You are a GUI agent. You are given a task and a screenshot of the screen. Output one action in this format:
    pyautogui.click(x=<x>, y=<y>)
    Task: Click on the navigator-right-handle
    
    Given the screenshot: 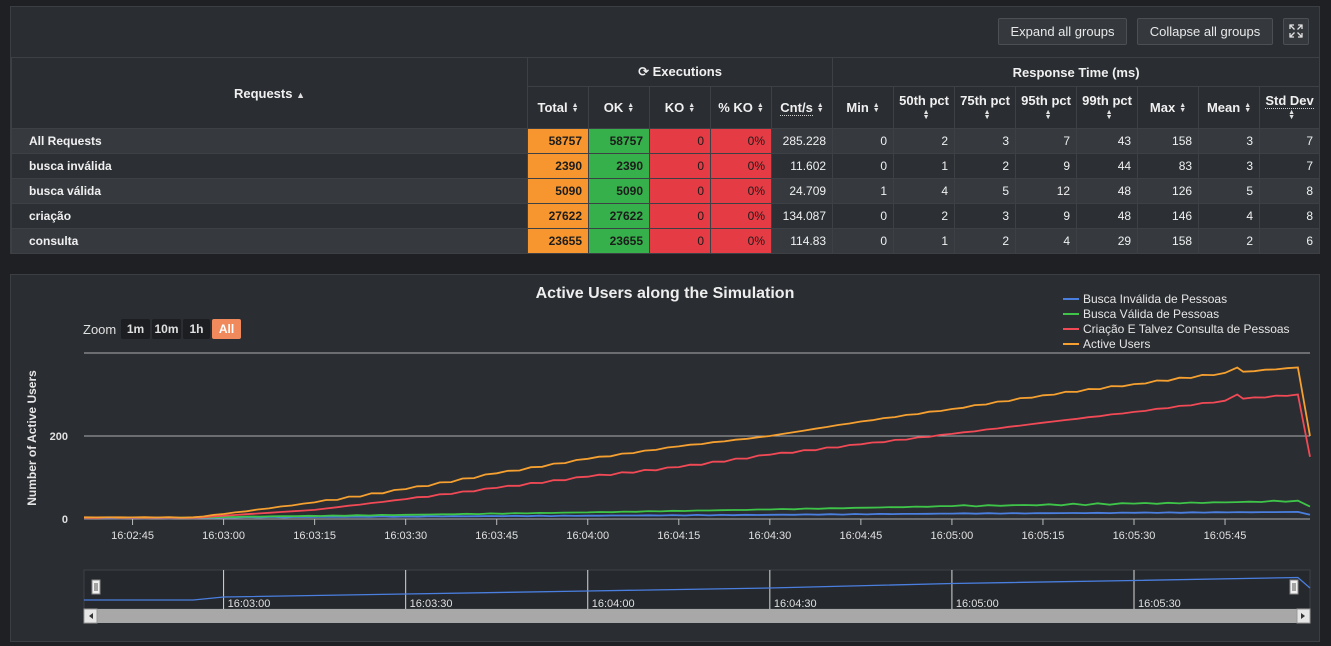 What is the action you would take?
    pyautogui.click(x=1294, y=587)
    